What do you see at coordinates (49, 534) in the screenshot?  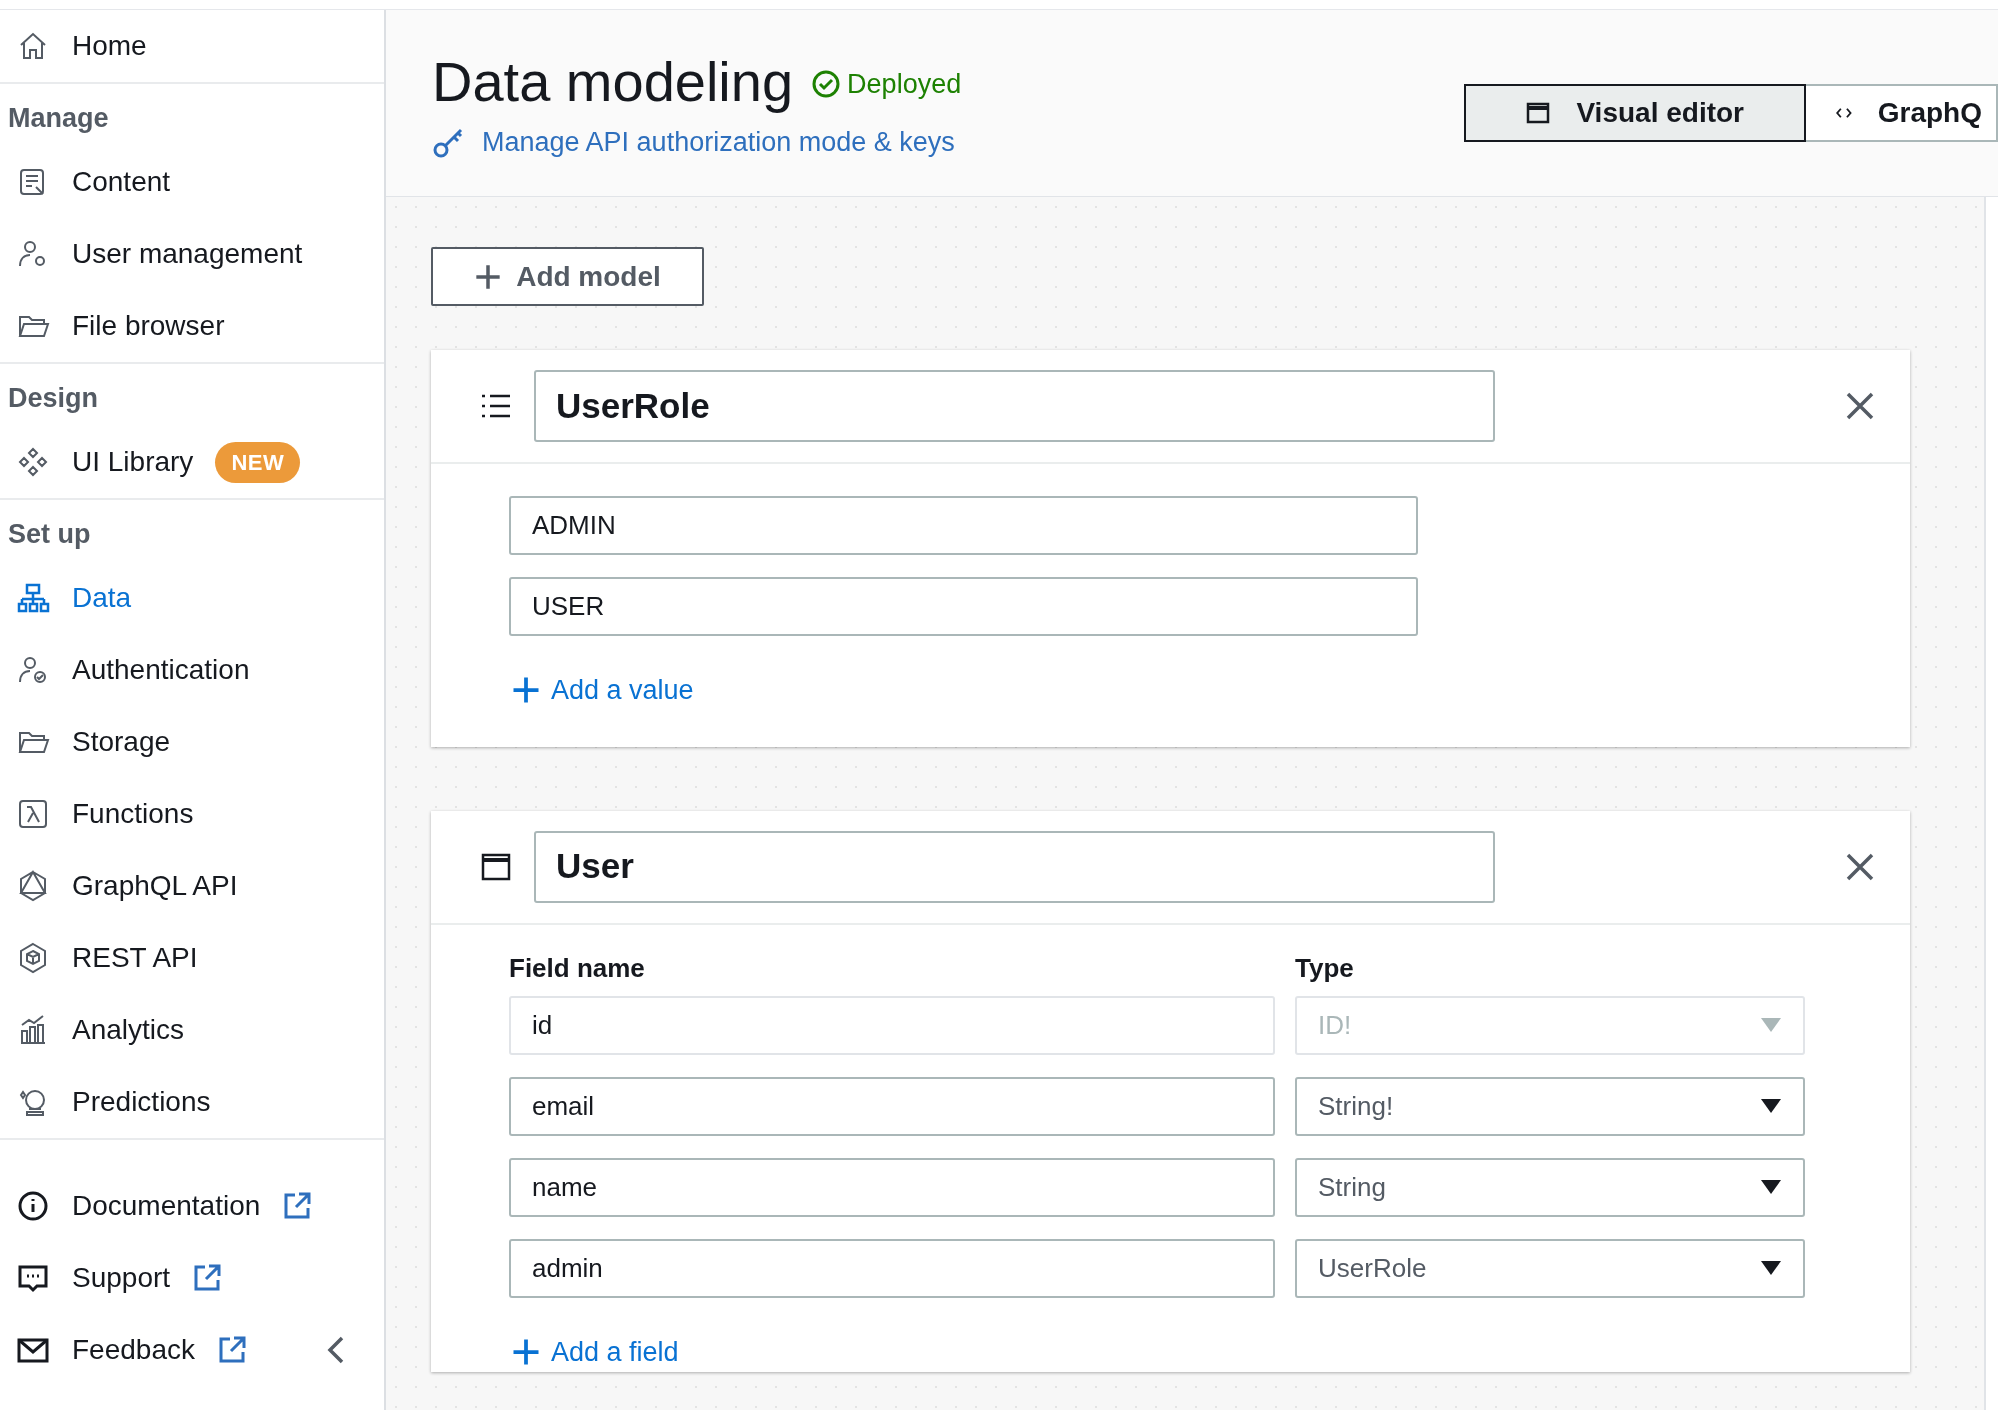 I see `section-heading: Set up` at bounding box center [49, 534].